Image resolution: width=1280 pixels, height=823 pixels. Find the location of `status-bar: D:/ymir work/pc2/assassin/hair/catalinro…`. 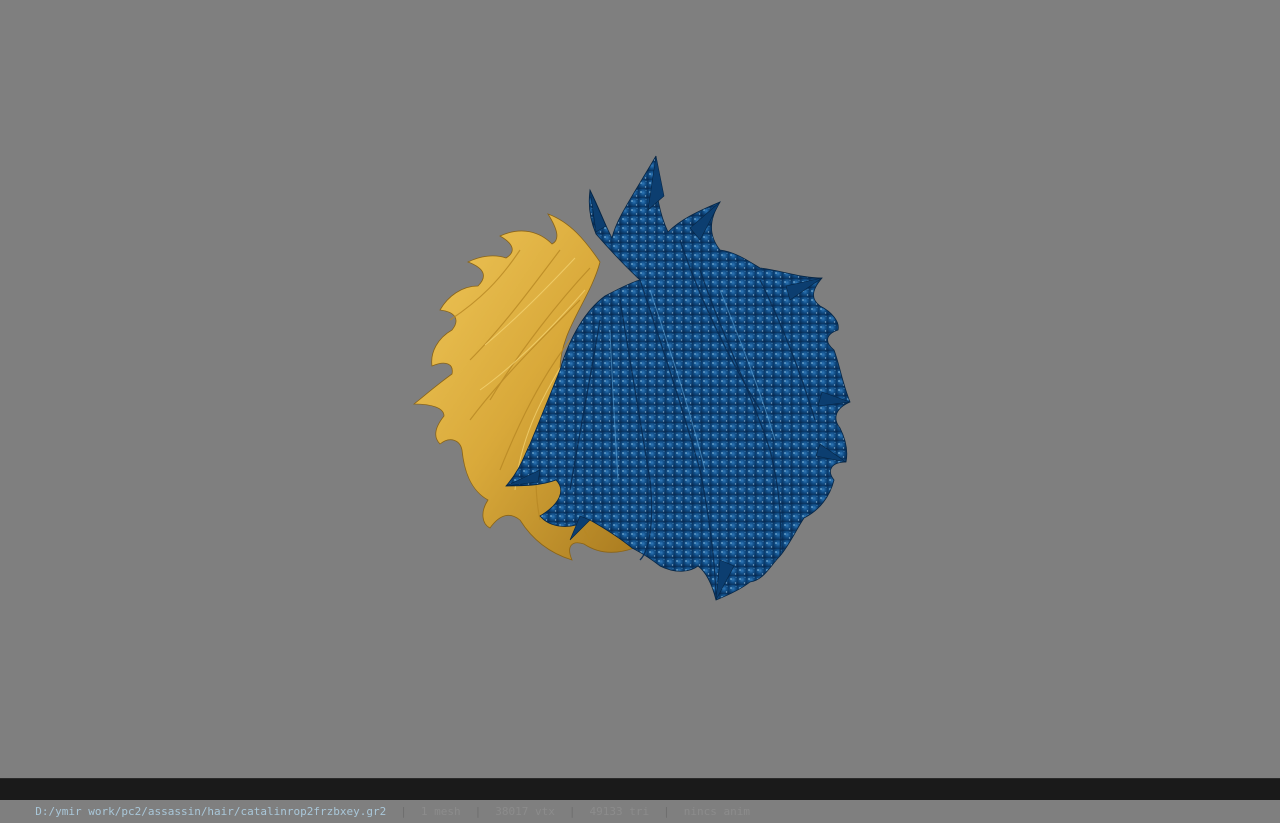

status-bar: D:/ymir work/pc2/assassin/hair/catalinro… is located at coordinates (640, 798).